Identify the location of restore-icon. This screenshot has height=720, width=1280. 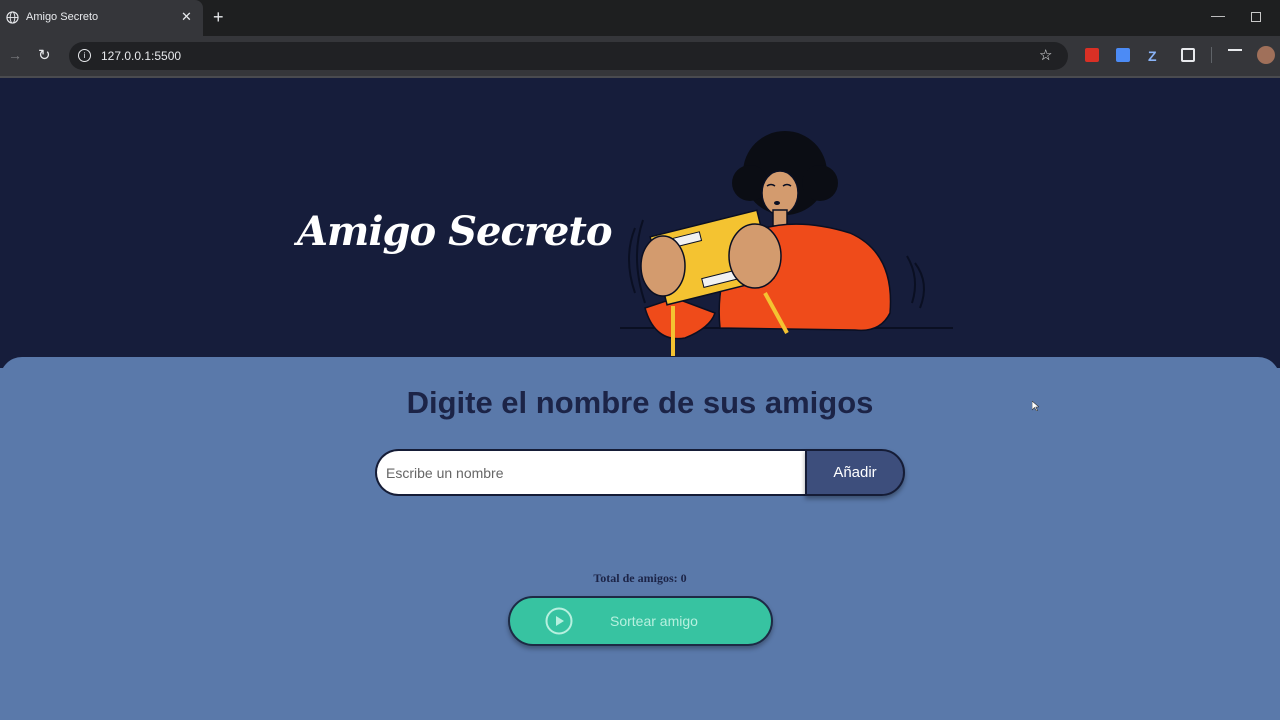
(1256, 17).